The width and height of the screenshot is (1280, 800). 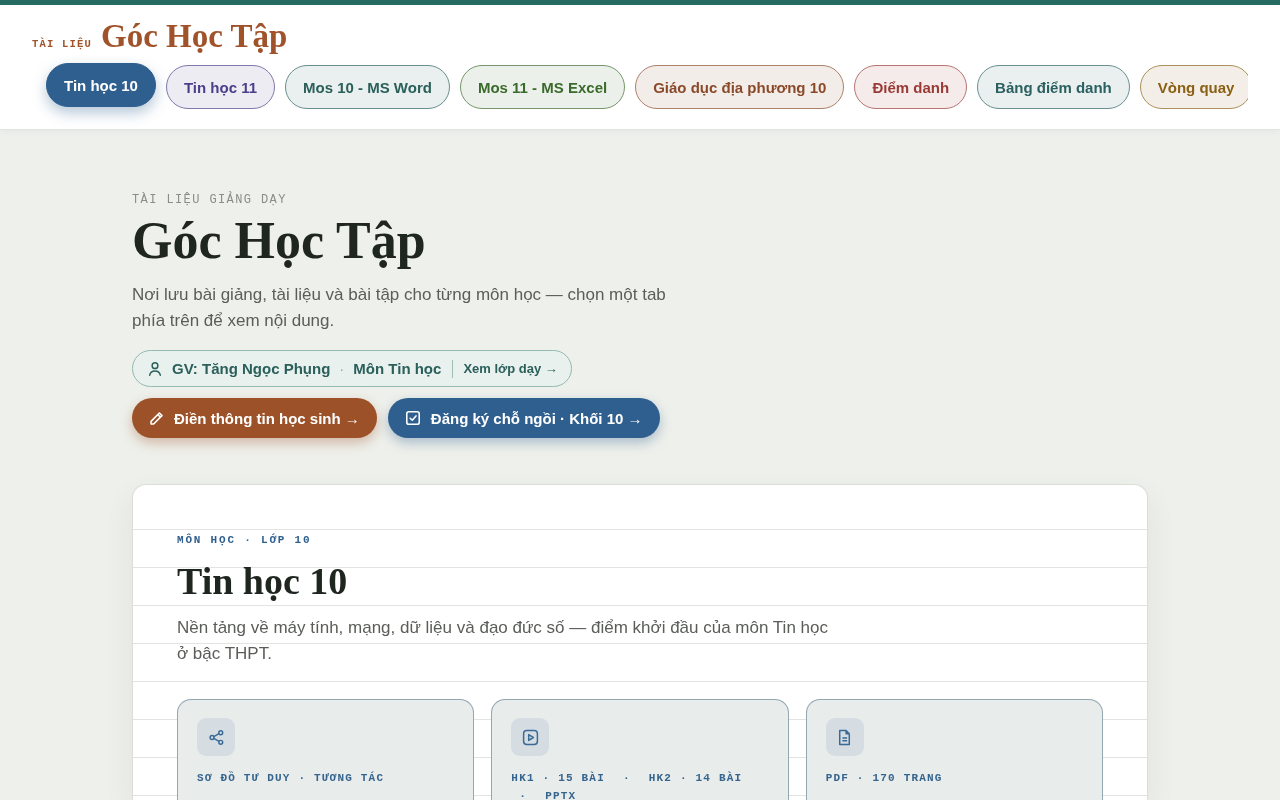 What do you see at coordinates (62, 44) in the screenshot?
I see `brand-tag: TÀI LIỆU` at bounding box center [62, 44].